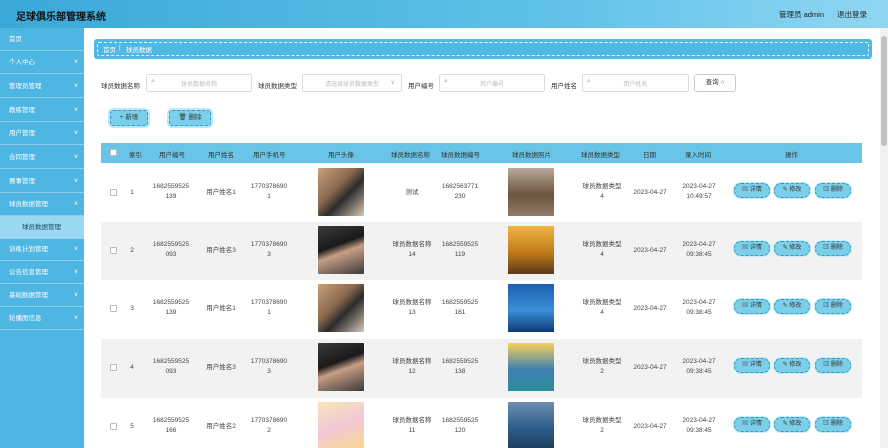 Image resolution: width=888 pixels, height=448 pixels. What do you see at coordinates (492, 83) in the screenshot?
I see `filter-uno-input: ⌕ 用户编号` at bounding box center [492, 83].